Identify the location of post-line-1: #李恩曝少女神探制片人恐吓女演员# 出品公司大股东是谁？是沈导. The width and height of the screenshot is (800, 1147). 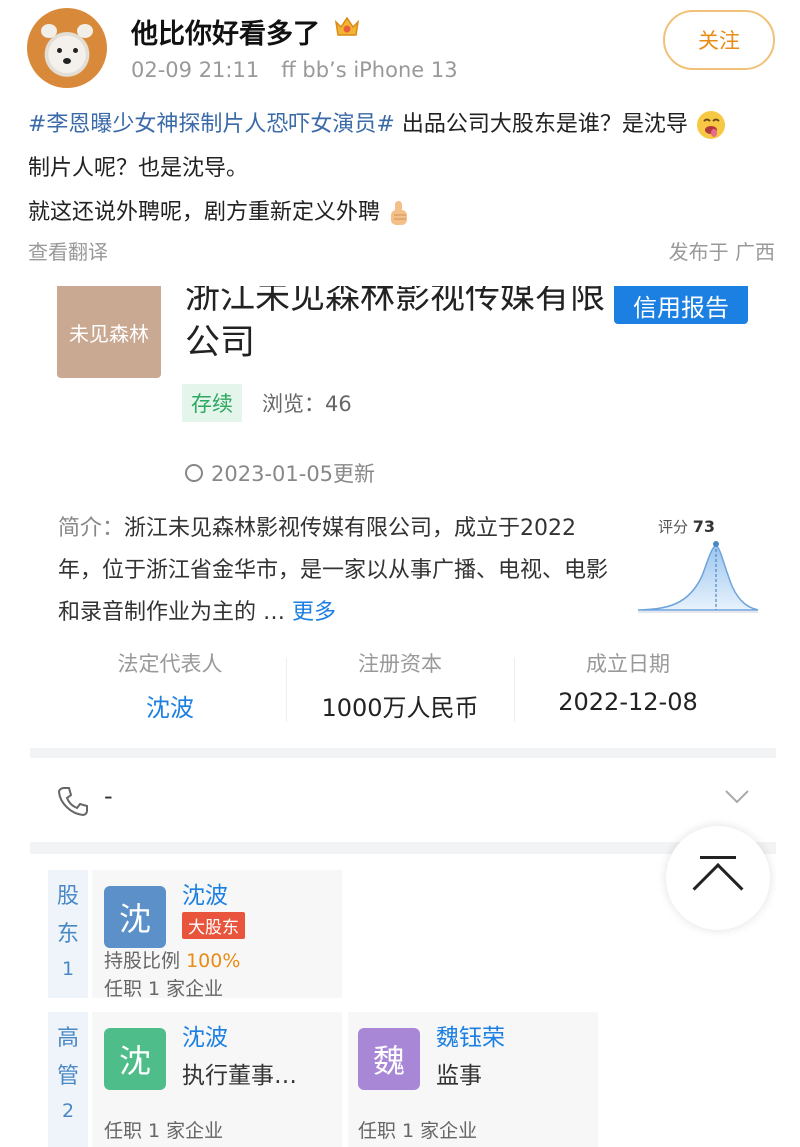
(377, 123).